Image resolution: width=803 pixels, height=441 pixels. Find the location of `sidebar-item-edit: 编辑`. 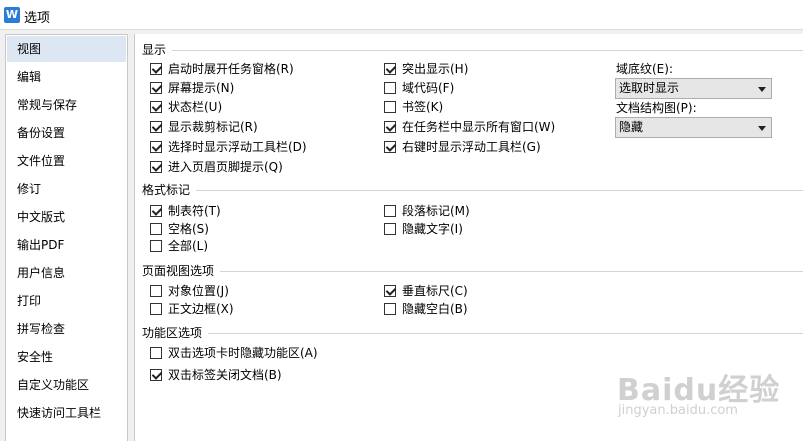

sidebar-item-edit: 编辑 is located at coordinates (66, 77).